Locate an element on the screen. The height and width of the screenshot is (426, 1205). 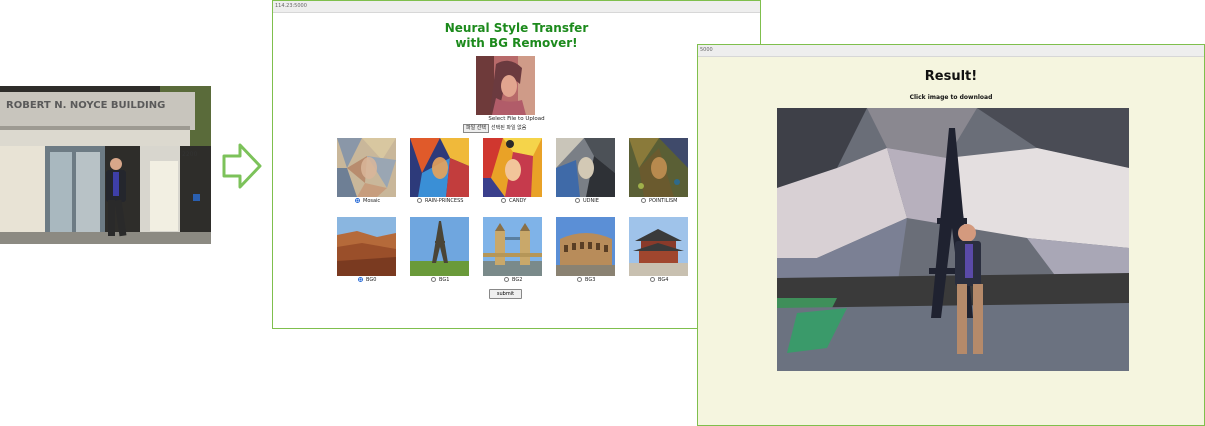
file-status-text: 선택된 파일 없음 is located at coordinates (509, 128).